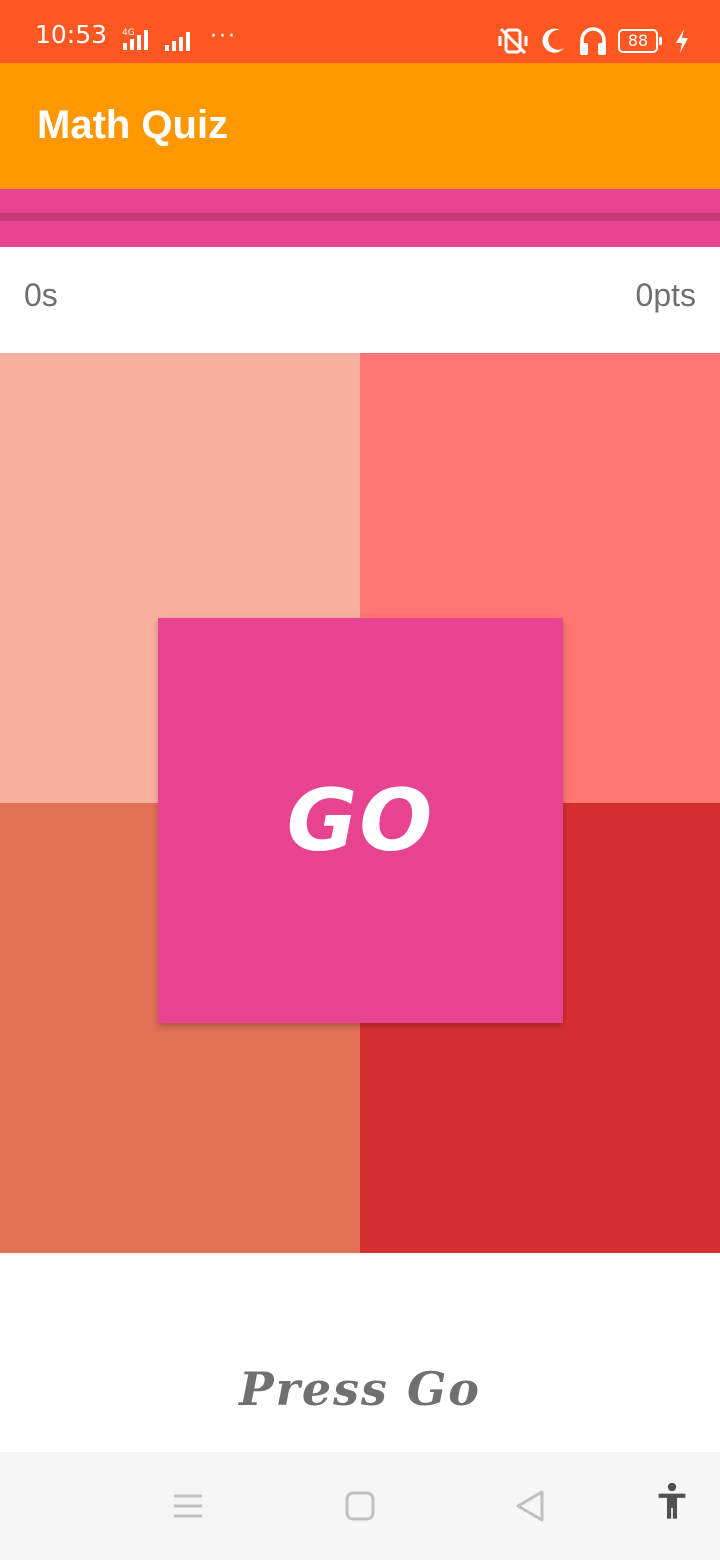 The image size is (720, 1560). I want to click on back-icon, so click(530, 1506).